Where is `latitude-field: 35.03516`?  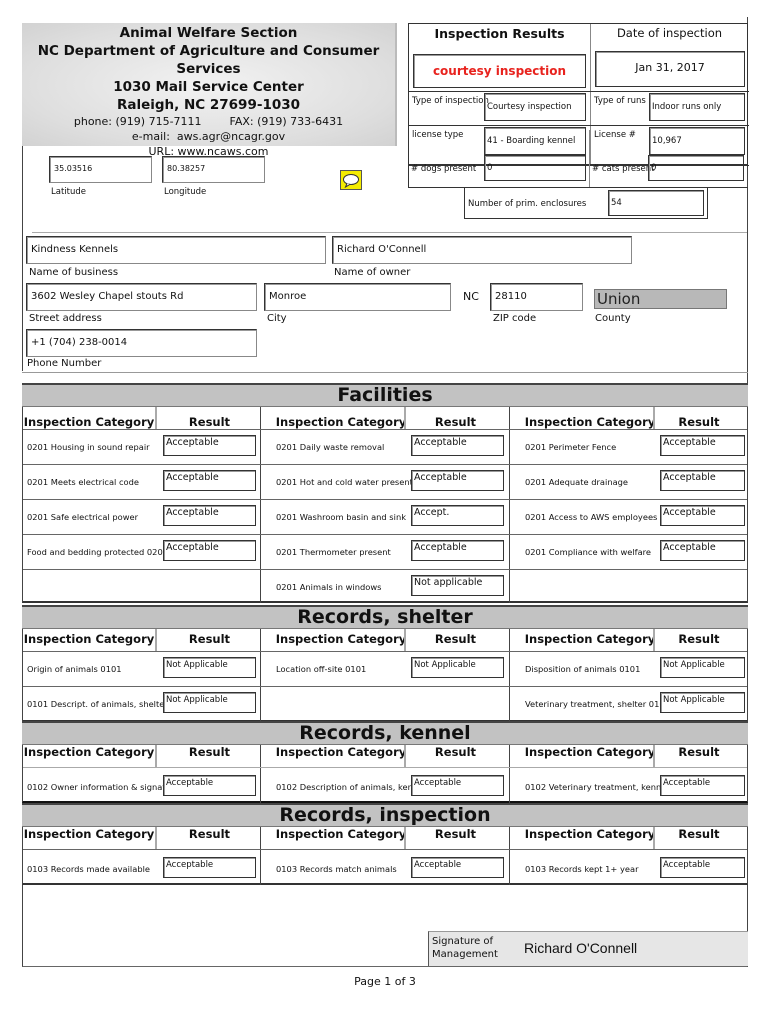 latitude-field: 35.03516 is located at coordinates (100, 169).